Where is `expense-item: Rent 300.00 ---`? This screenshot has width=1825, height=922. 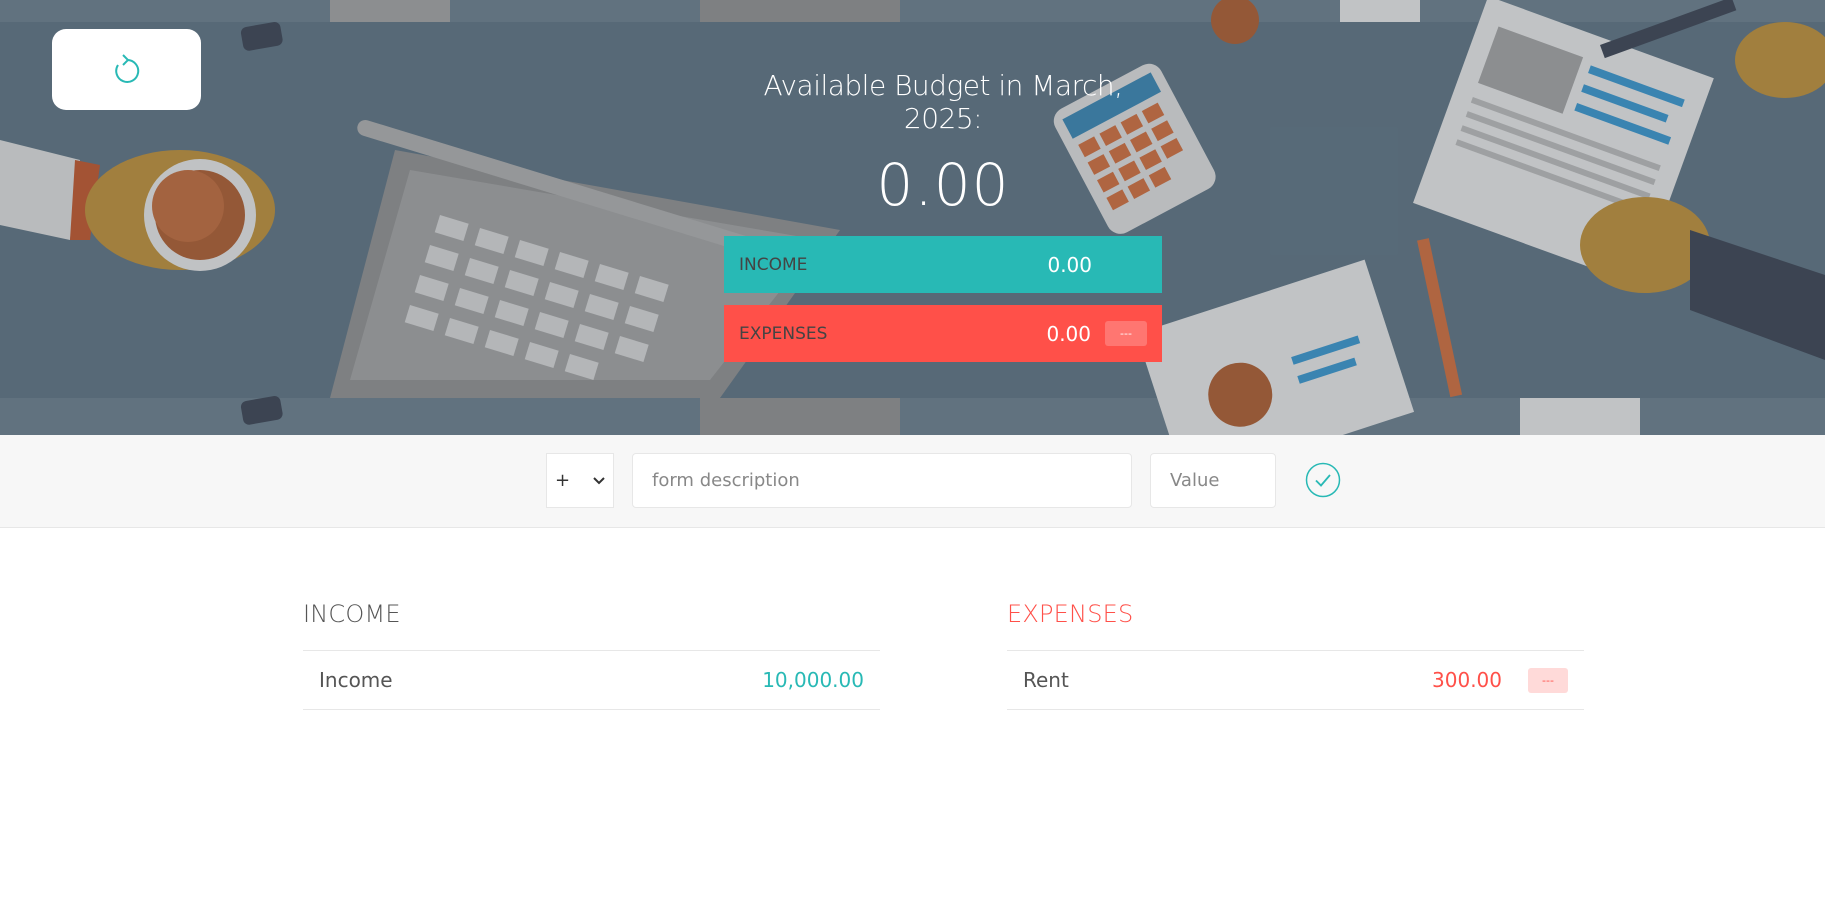 expense-item: Rent 300.00 --- is located at coordinates (1295, 680).